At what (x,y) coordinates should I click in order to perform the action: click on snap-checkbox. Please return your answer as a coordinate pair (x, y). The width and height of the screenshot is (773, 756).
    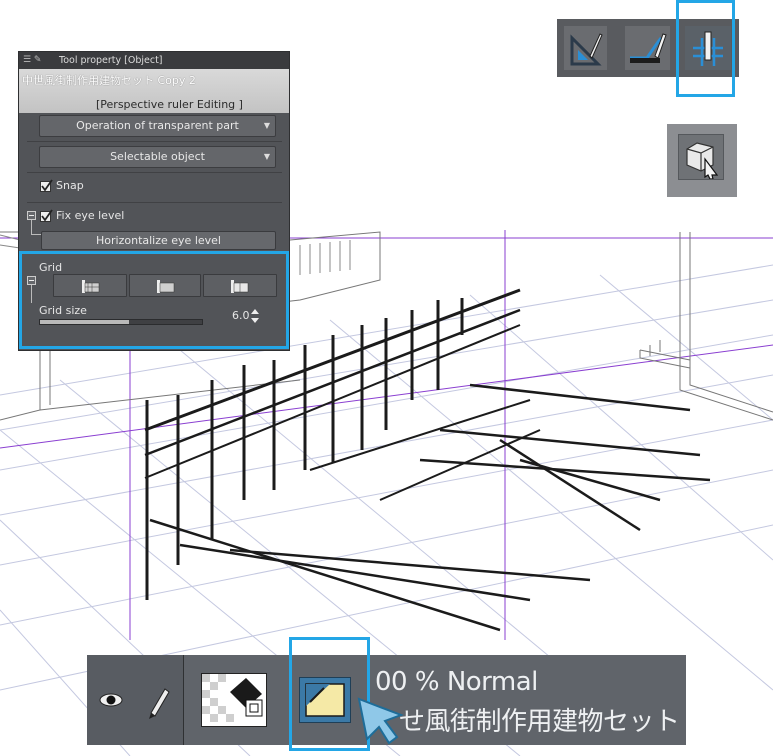
    Looking at the image, I should click on (46, 185).